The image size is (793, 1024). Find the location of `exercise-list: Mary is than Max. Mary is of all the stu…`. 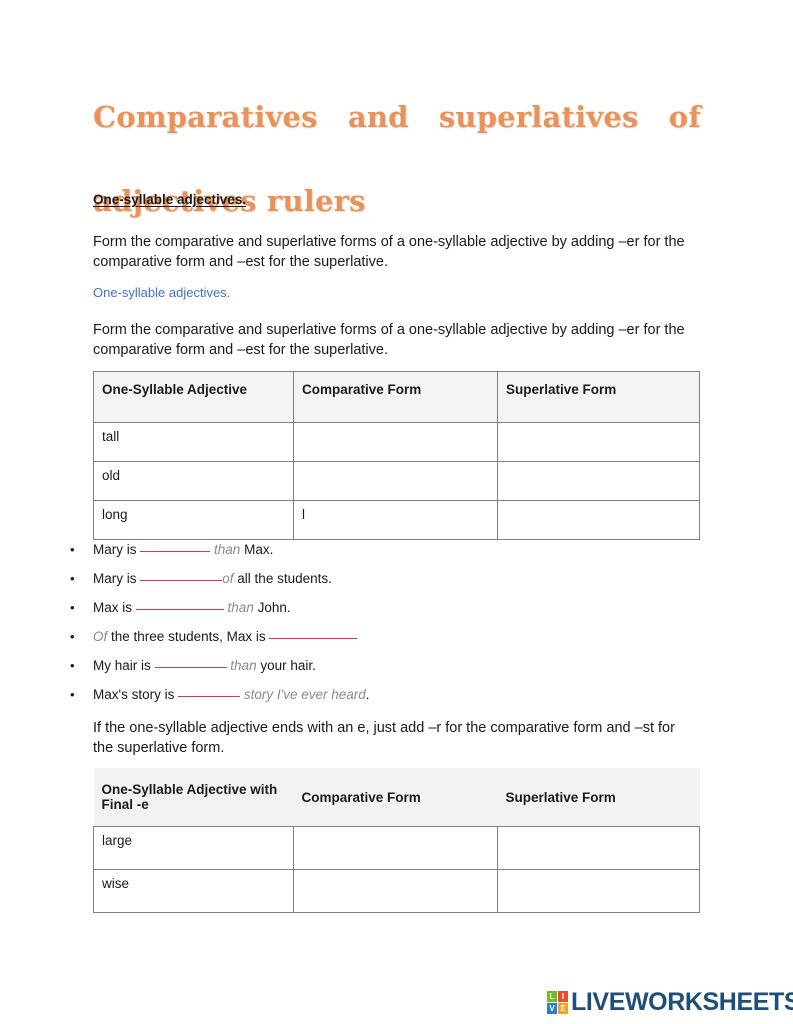

exercise-list: Mary is than Max. Mary is of all the stu… is located at coordinates (382, 622).